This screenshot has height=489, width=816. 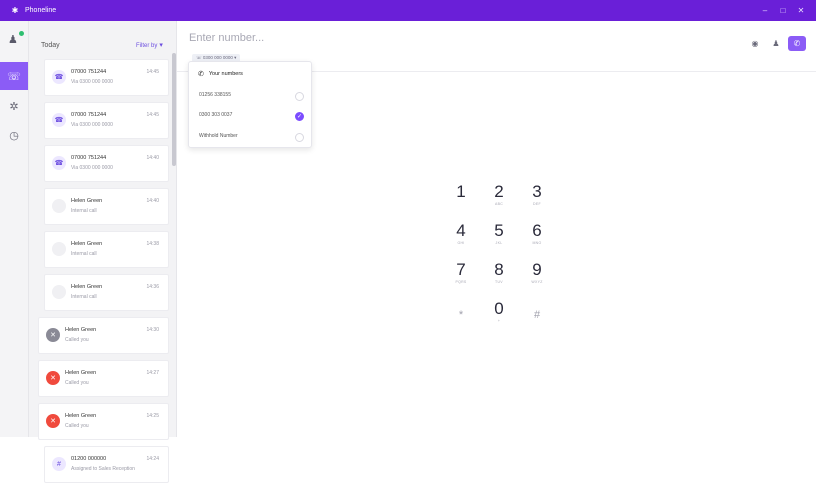 I want to click on keypad-key: 9 WXYZ, so click(x=537, y=277).